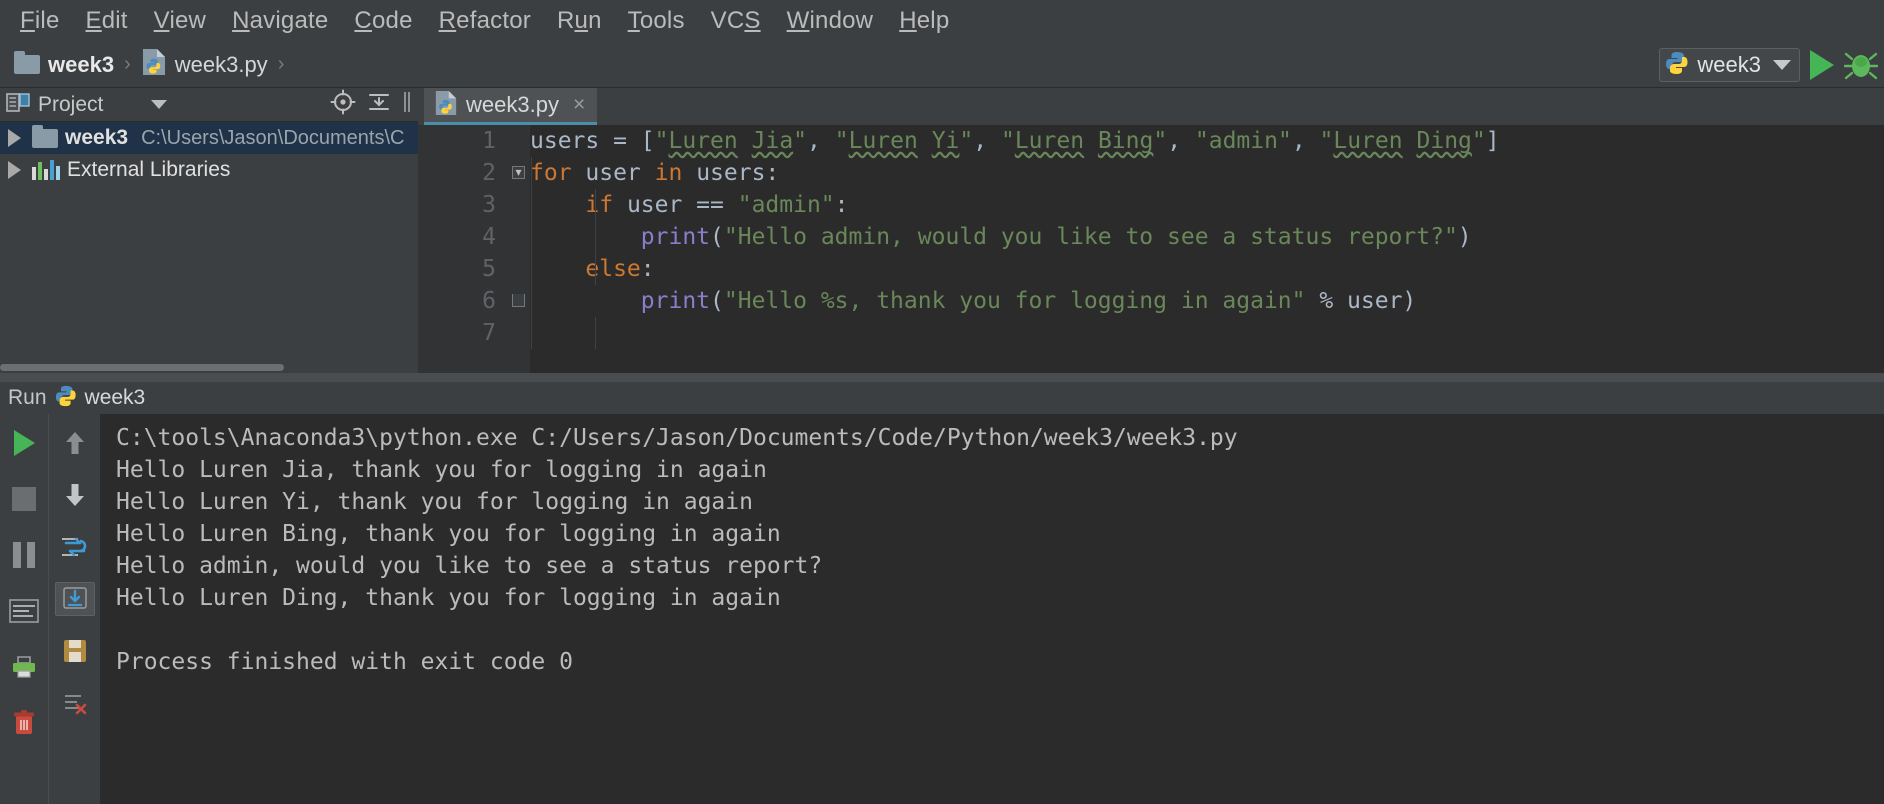  I want to click on menu-item-help: Help, so click(924, 21).